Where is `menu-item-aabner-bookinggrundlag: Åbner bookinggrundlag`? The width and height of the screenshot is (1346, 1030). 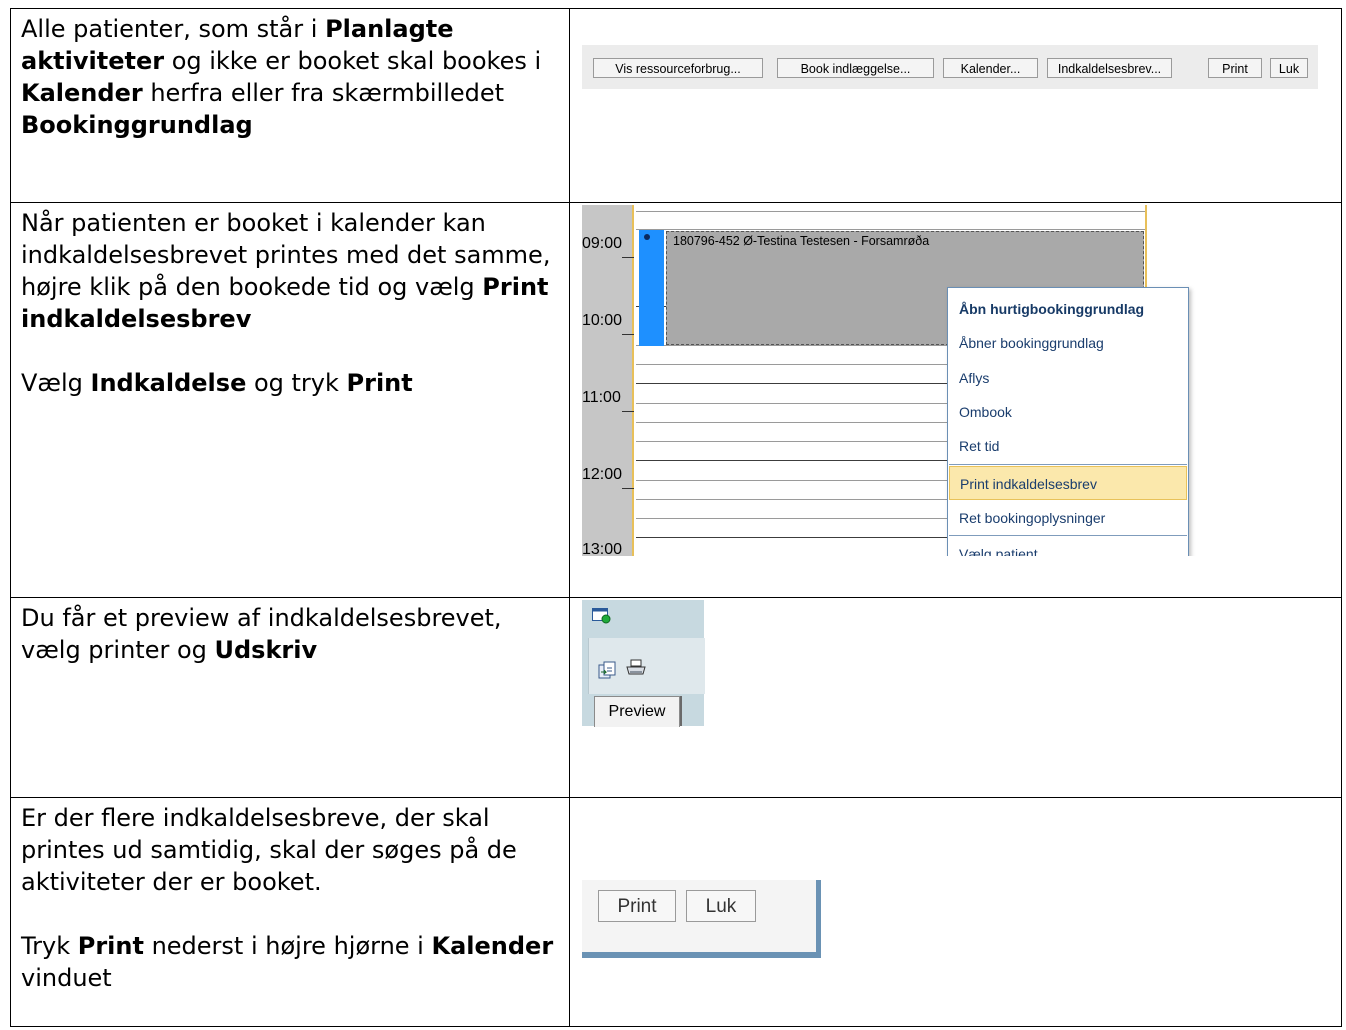
menu-item-aabner-bookinggrundlag: Åbner bookinggrundlag is located at coordinates (1068, 343).